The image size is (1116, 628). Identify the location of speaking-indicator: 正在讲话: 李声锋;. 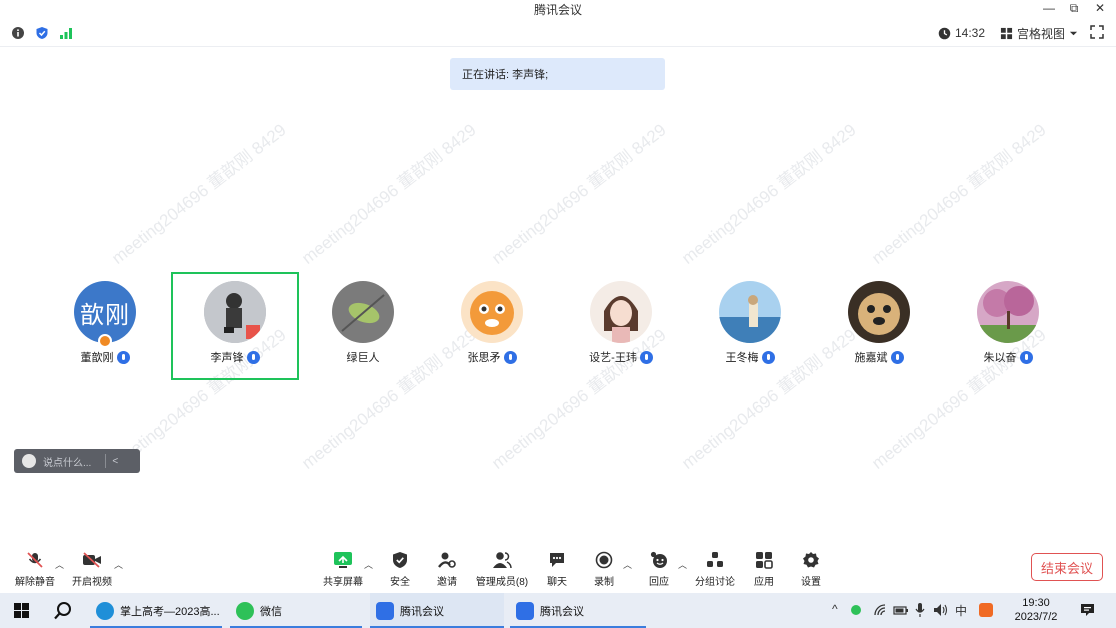
(557, 74).